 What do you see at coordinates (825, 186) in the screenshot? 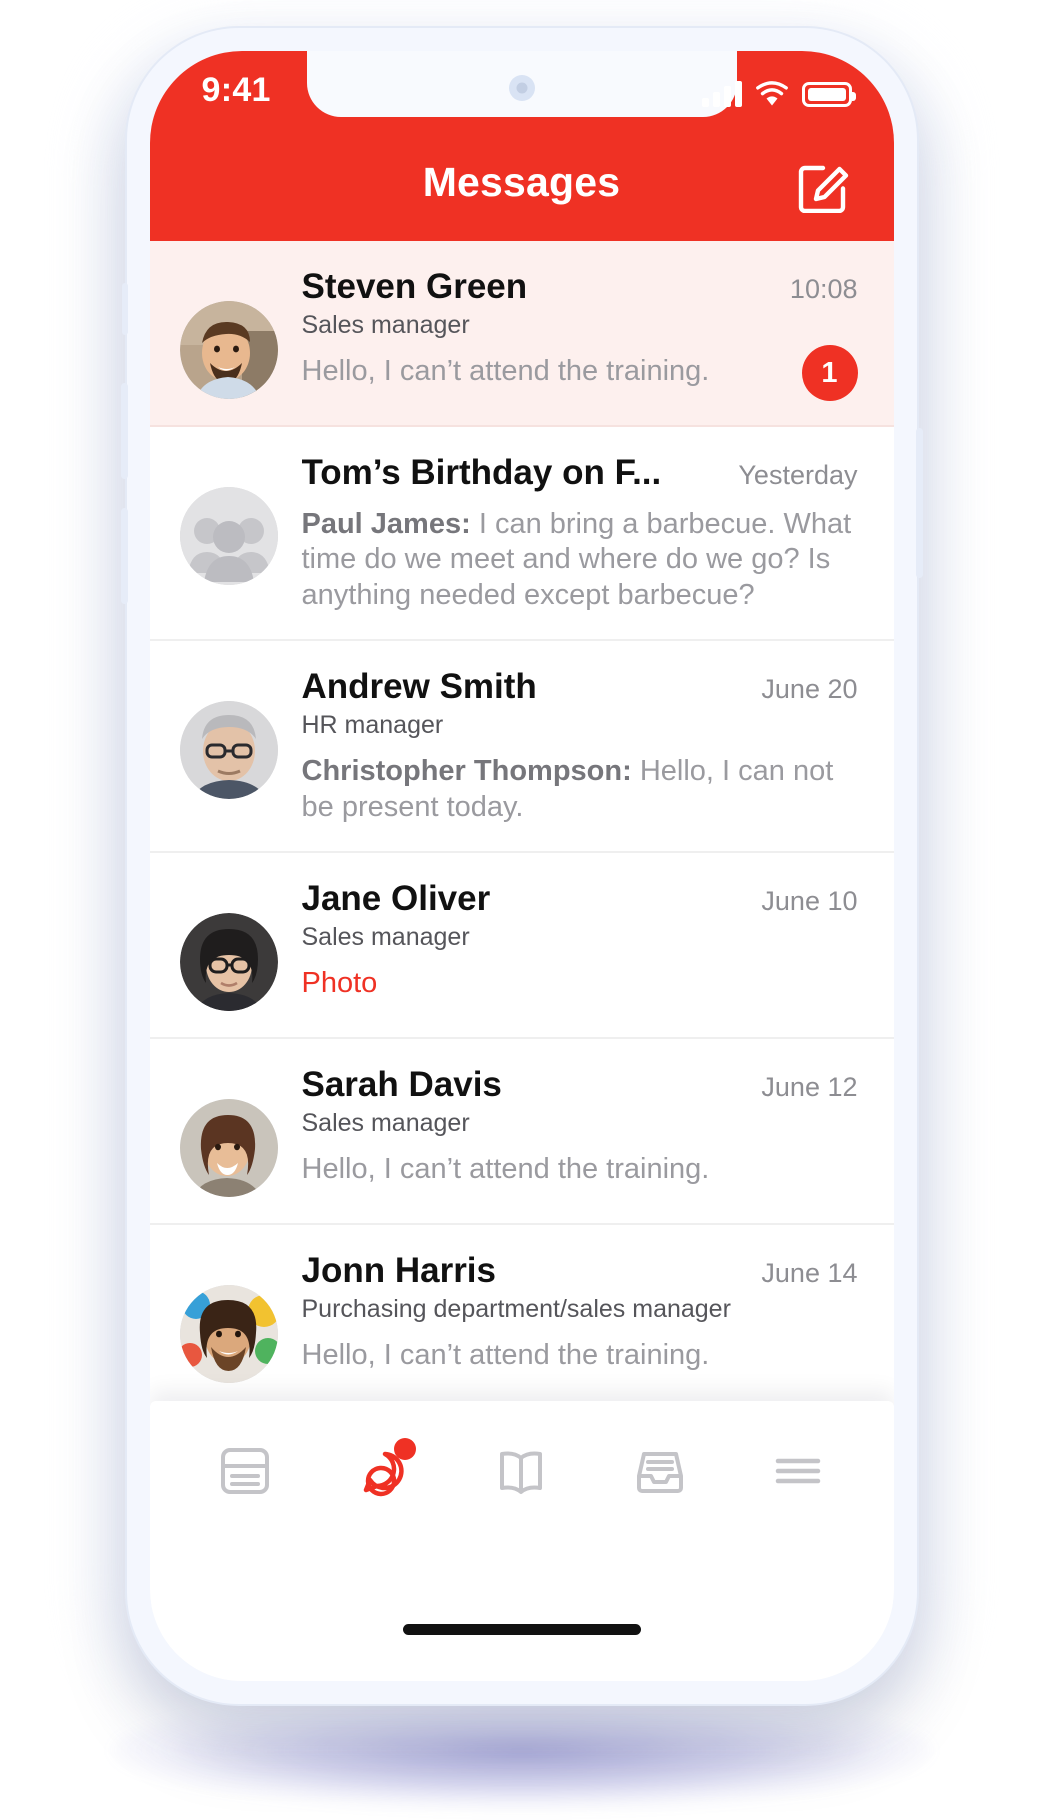
I see `compose-icon` at bounding box center [825, 186].